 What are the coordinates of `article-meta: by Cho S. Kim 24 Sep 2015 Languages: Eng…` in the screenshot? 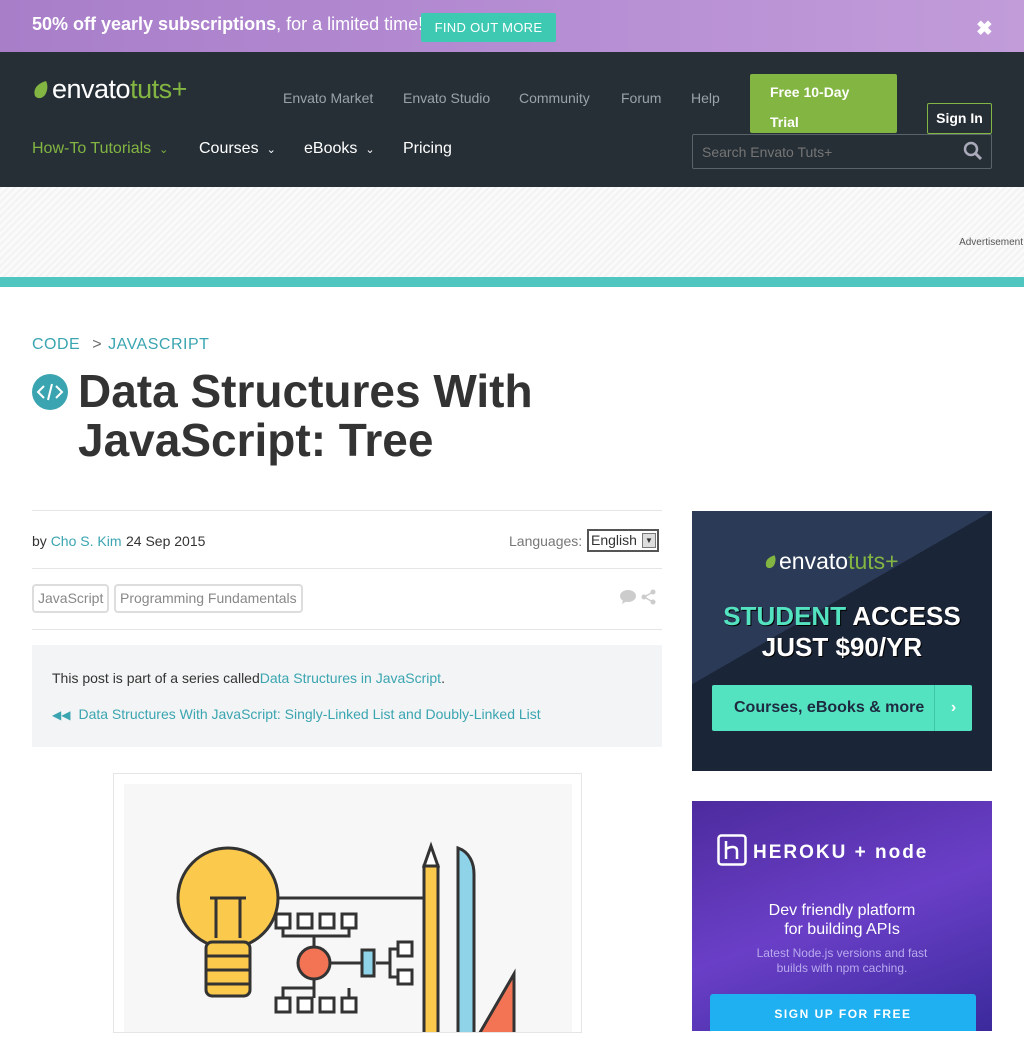 It's located at (347, 539).